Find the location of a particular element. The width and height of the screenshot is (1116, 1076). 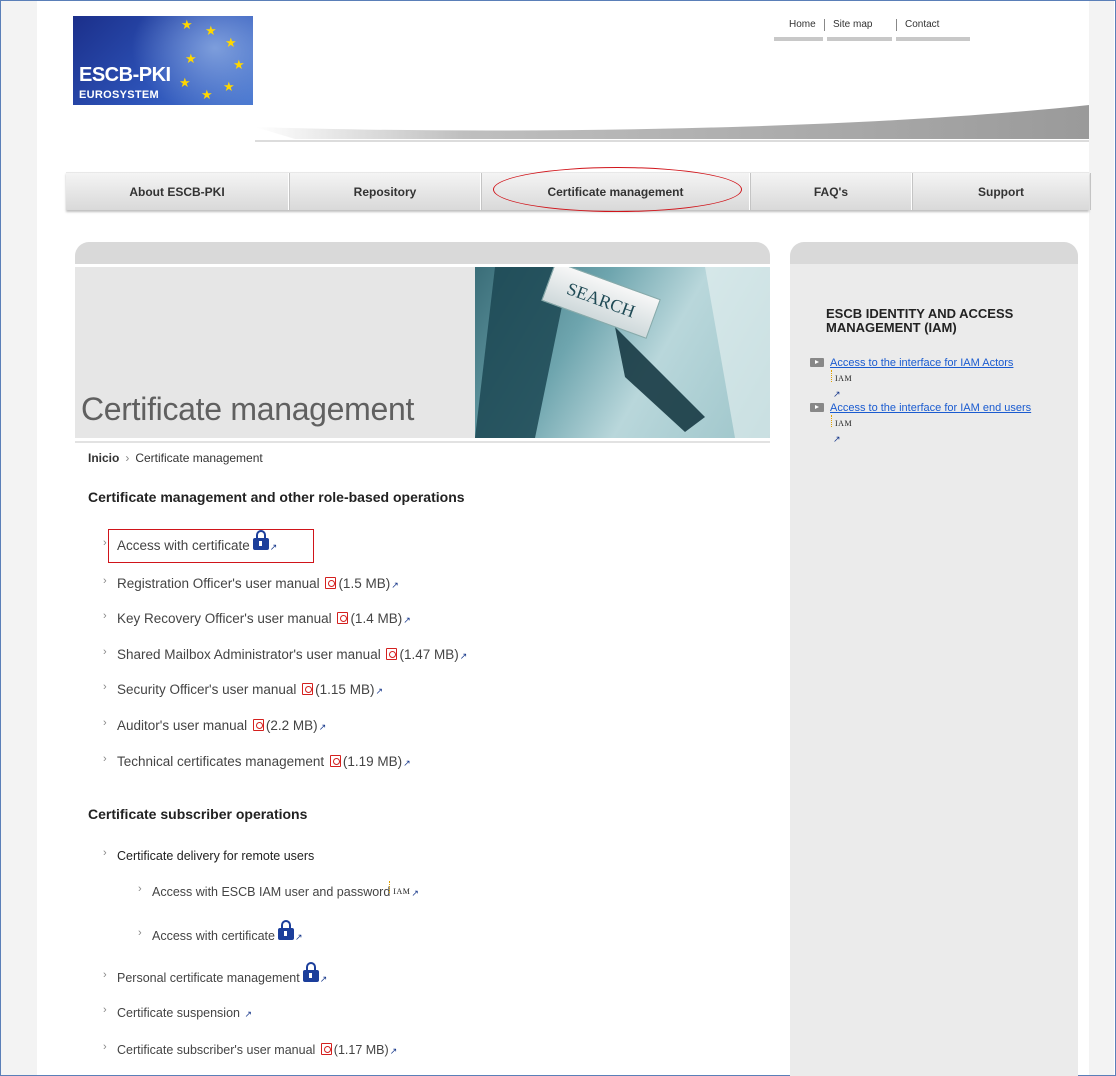

file-size: (2.2 MB) is located at coordinates (291, 725).